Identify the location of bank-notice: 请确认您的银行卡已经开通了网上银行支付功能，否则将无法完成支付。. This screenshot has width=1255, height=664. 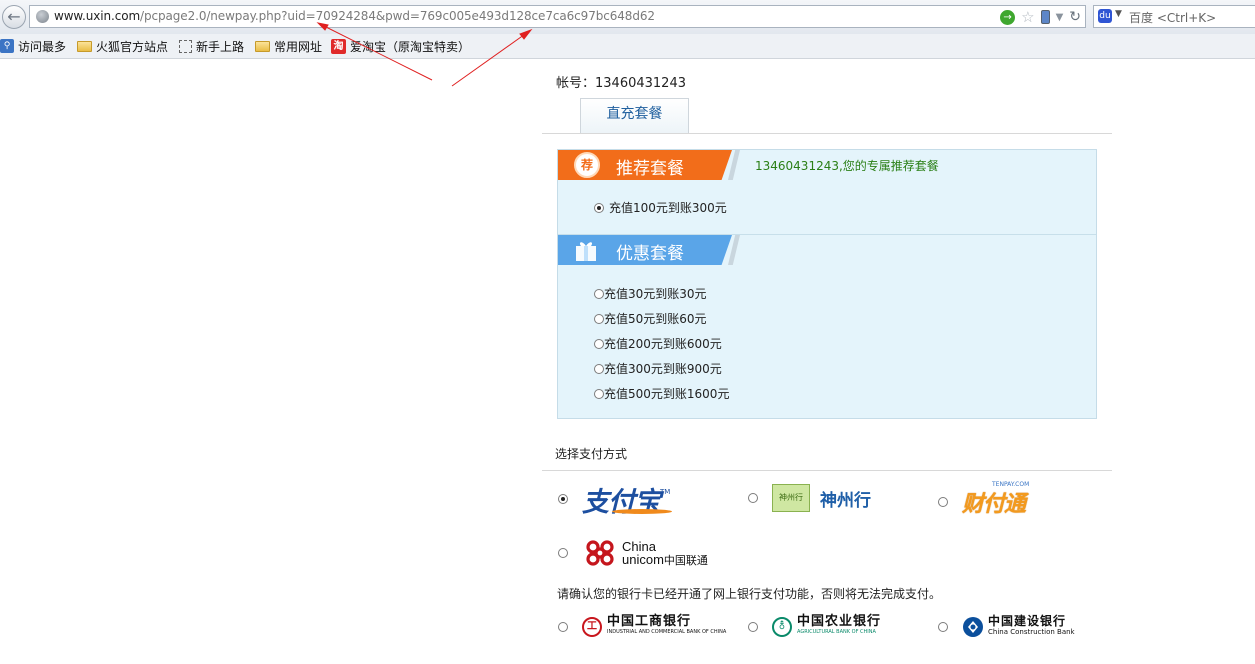
(749, 594).